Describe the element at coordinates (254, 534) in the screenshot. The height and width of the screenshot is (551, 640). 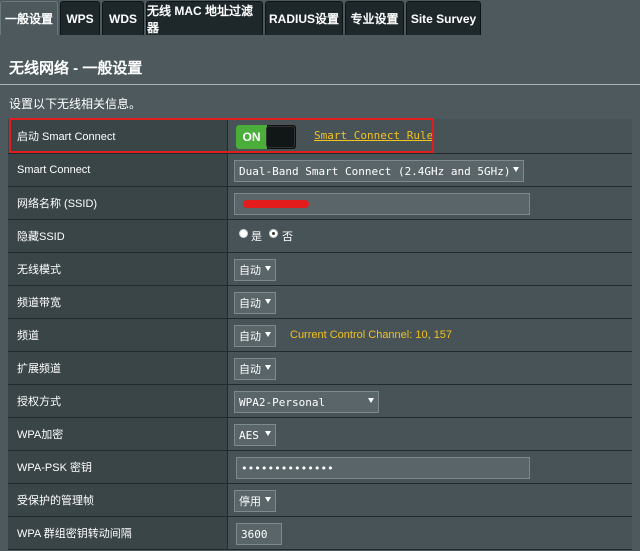
I see `group-key-interval-text: 3600` at that location.